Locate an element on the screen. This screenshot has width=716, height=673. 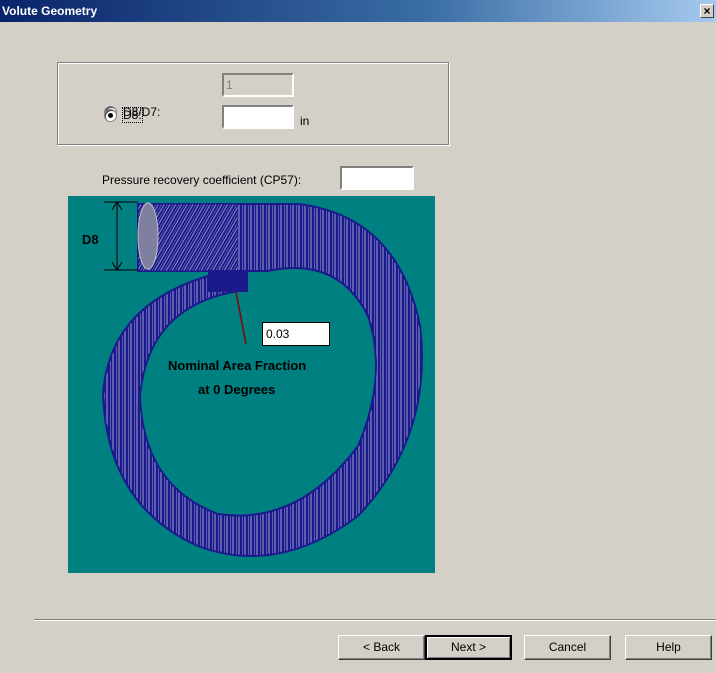
close-icon: × is located at coordinates (707, 11).